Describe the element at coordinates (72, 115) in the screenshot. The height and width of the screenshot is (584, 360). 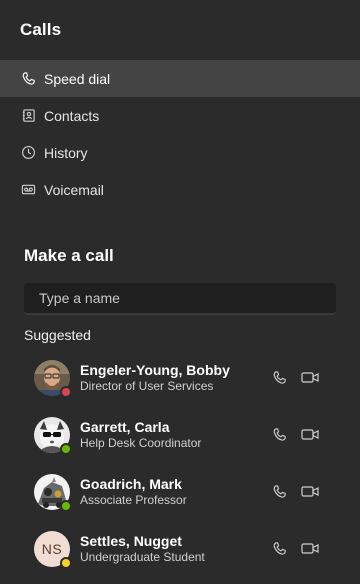
I see `nav-label: Contacts` at that location.